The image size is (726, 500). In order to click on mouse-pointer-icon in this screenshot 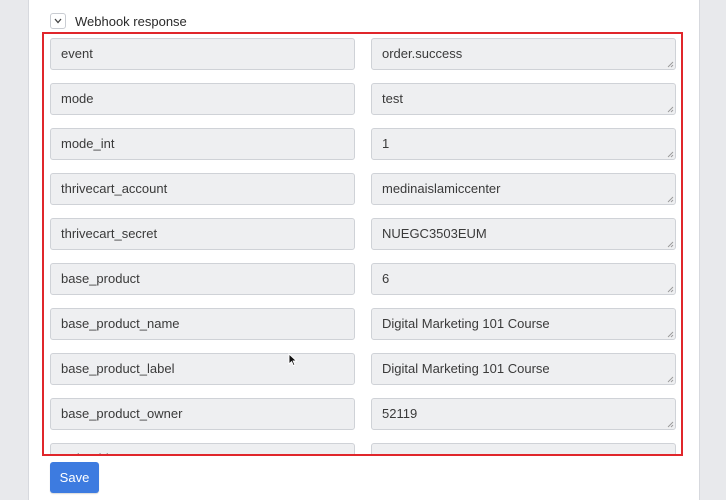, I will do `click(293, 360)`.